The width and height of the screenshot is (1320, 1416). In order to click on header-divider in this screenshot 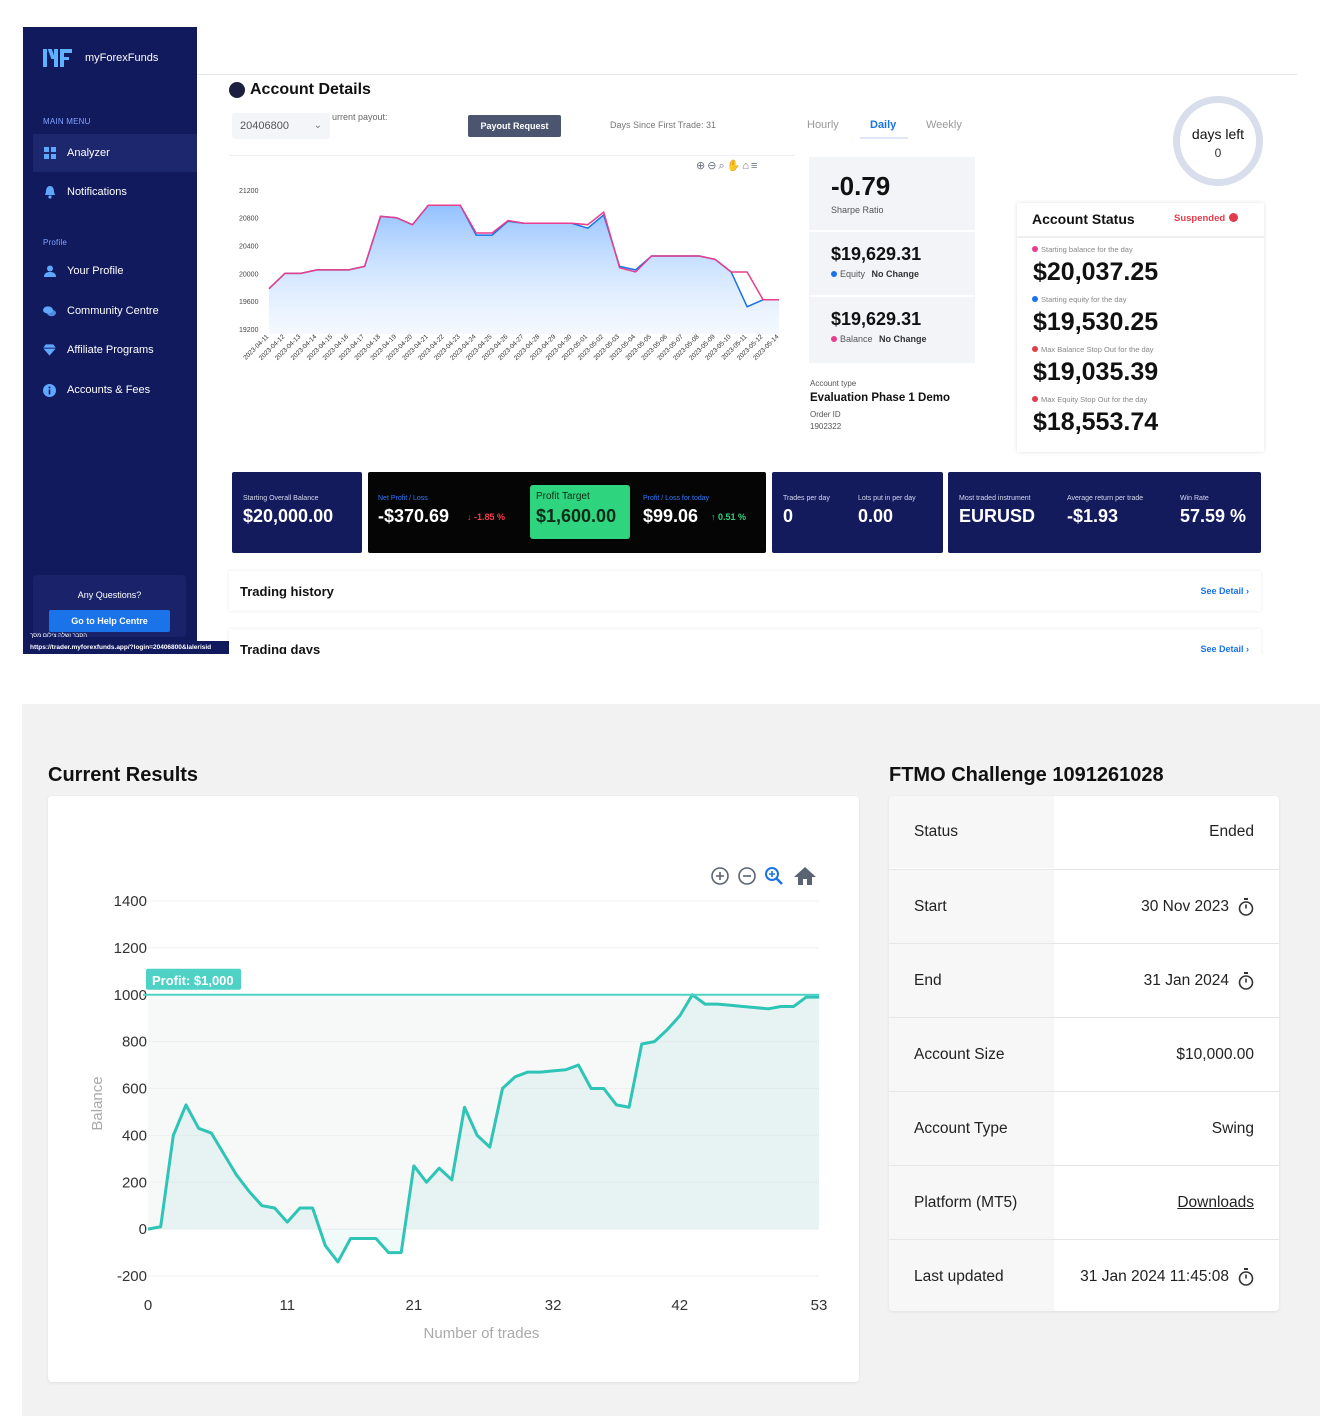, I will do `click(747, 74)`.